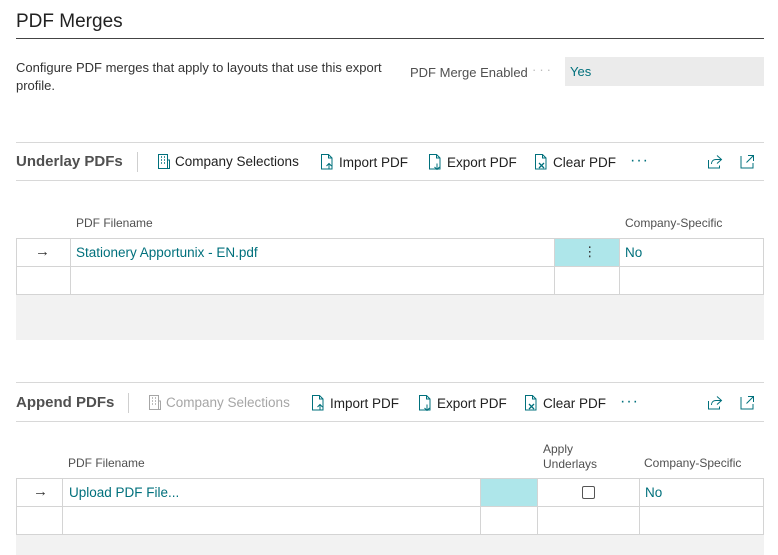 This screenshot has height=555, width=778. Describe the element at coordinates (653, 492) in the screenshot. I see `append-row-company-specific: No` at that location.